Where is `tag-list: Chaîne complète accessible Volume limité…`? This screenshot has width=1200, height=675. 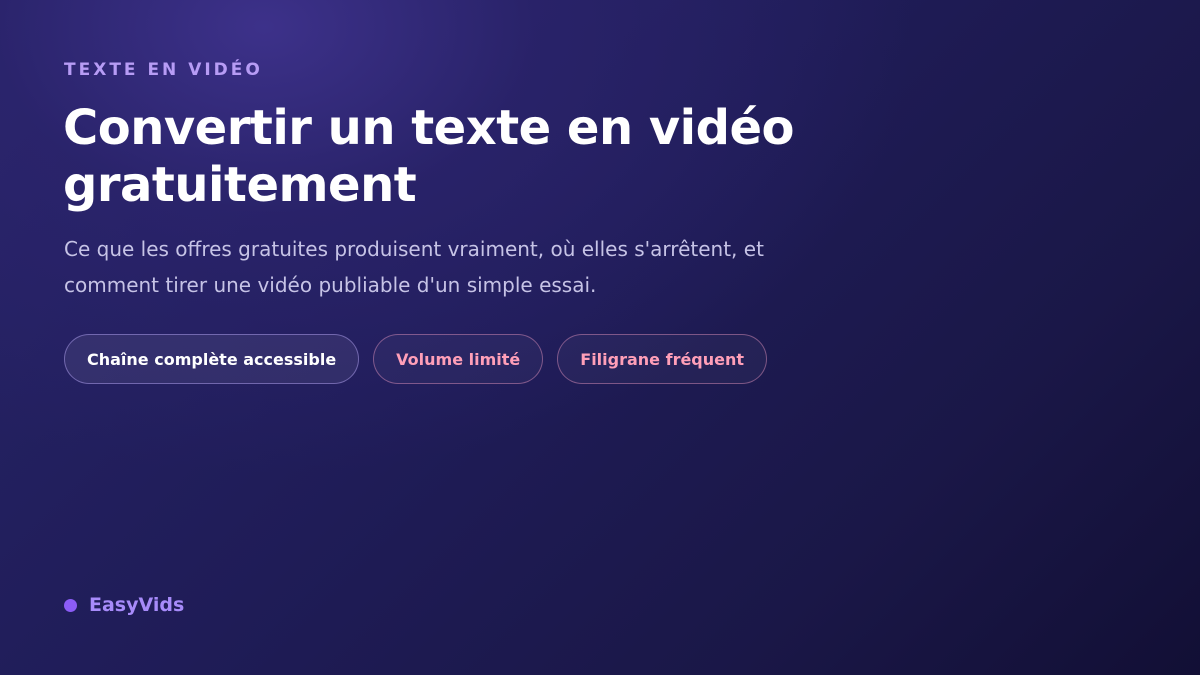 tag-list: Chaîne complète accessible Volume limité… is located at coordinates (416, 359).